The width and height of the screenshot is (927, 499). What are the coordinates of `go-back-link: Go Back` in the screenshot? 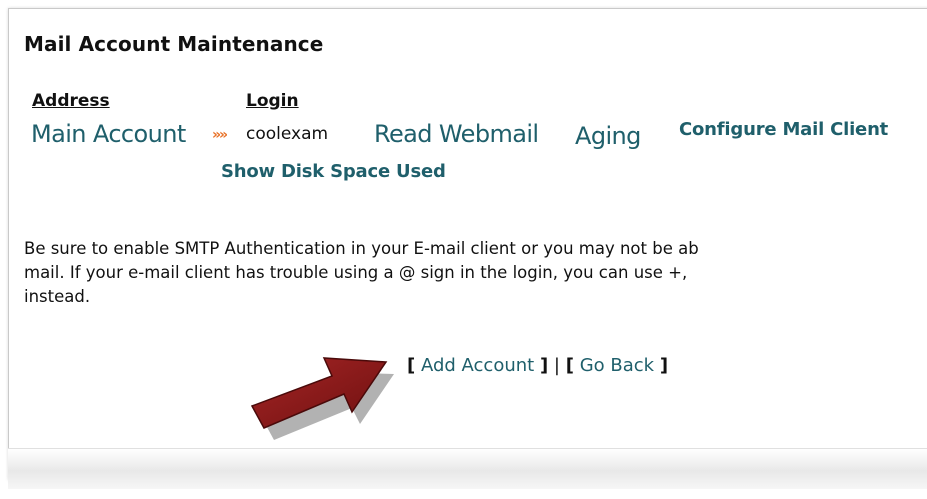 It's located at (617, 365).